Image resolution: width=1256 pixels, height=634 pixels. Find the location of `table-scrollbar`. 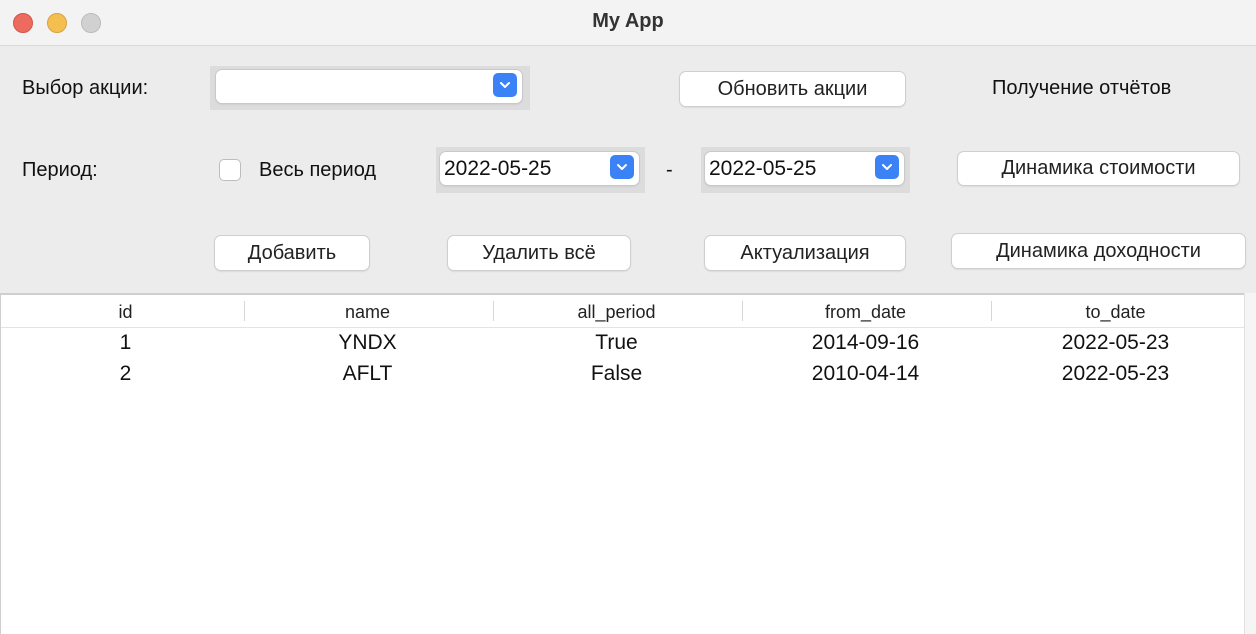

table-scrollbar is located at coordinates (1250, 463).